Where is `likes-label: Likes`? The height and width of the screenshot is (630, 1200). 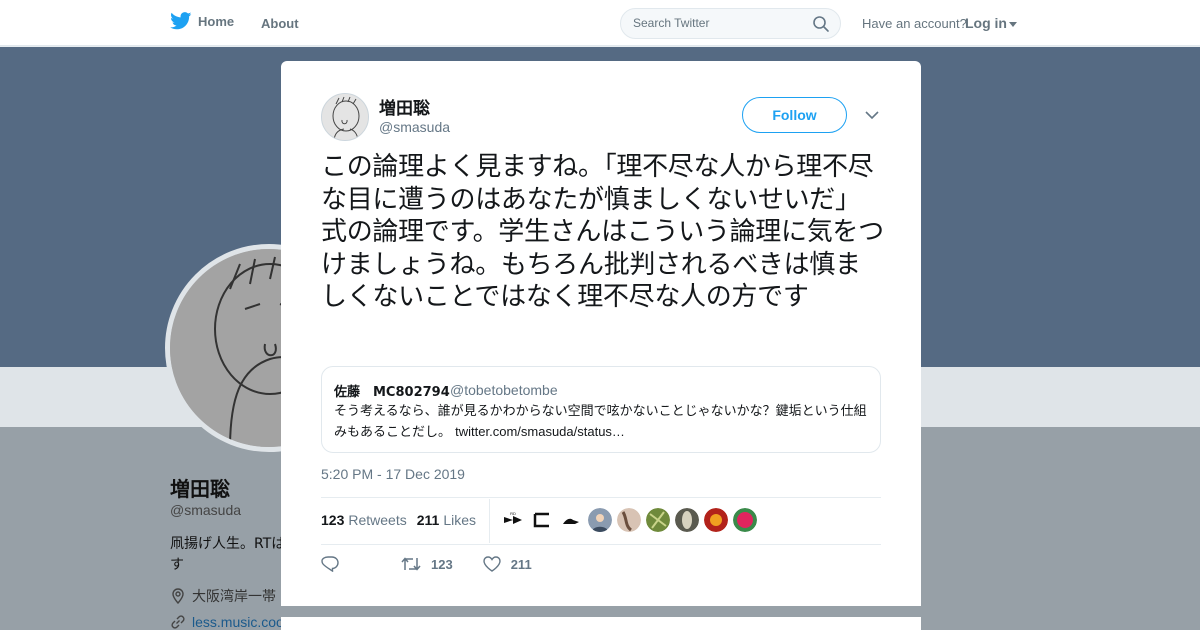 likes-label: Likes is located at coordinates (459, 520).